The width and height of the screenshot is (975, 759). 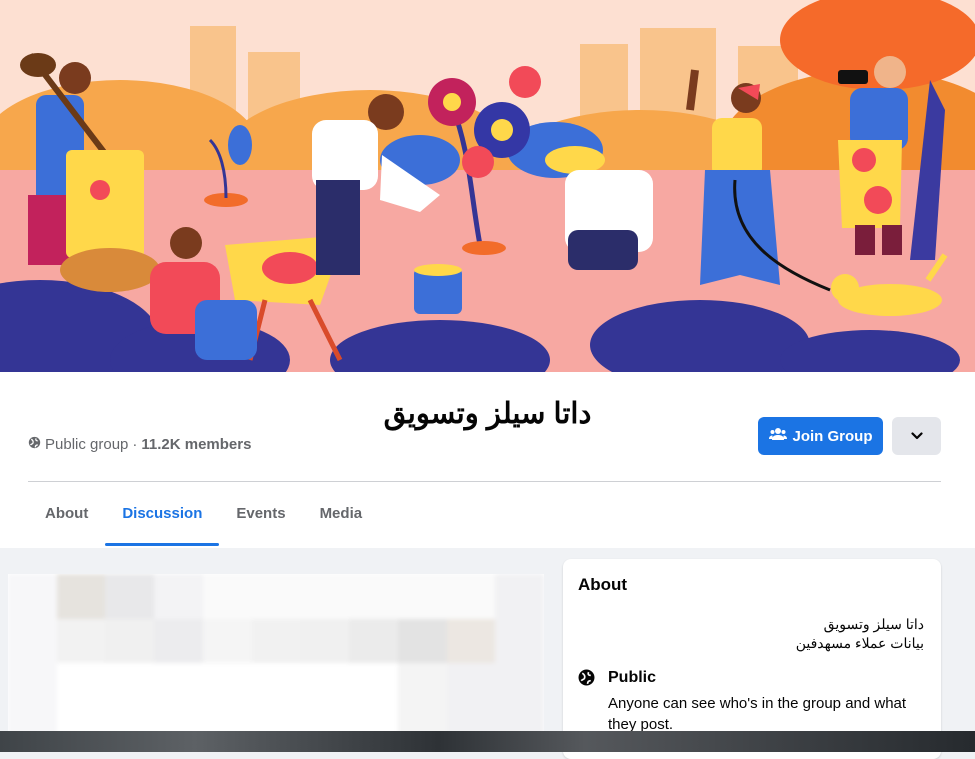 I want to click on group-tabs: About Discussion Events Media, so click(x=203, y=520).